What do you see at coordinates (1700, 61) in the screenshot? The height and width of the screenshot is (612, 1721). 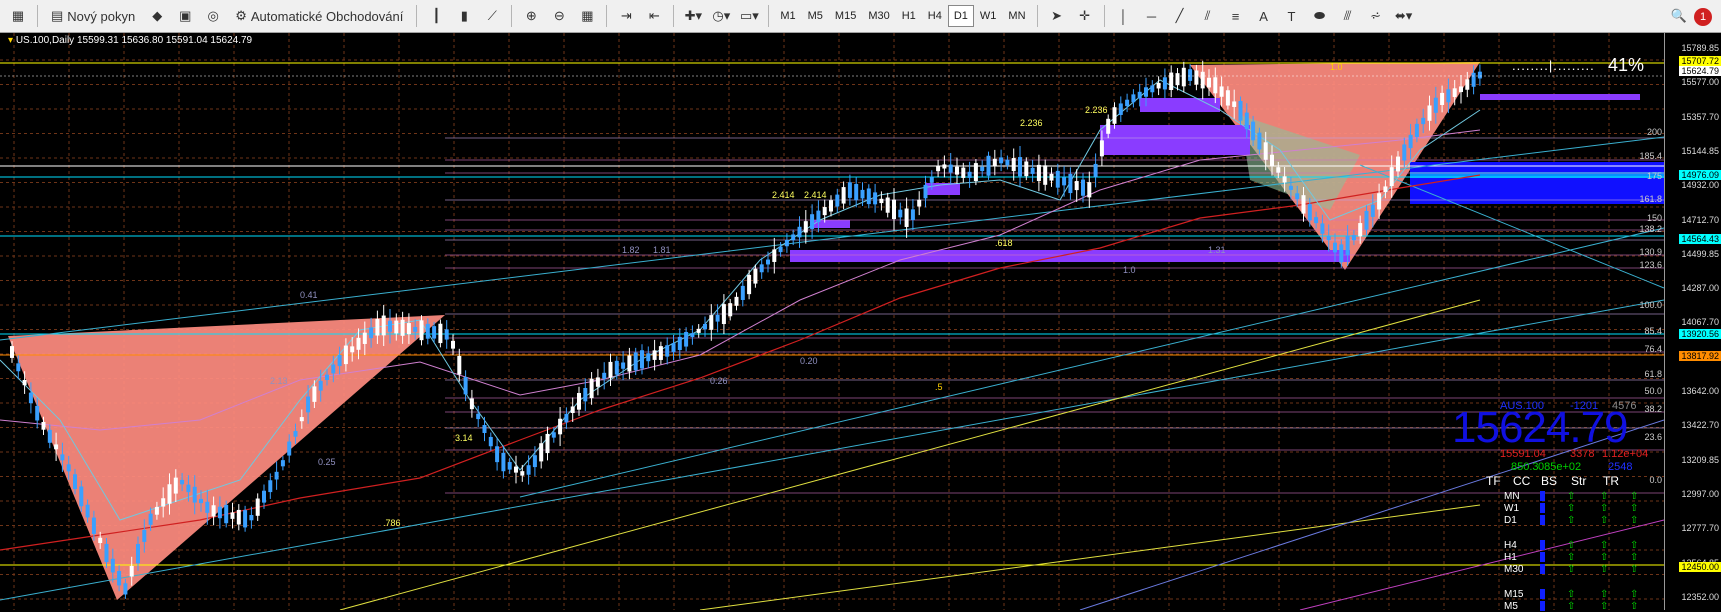 I see `price-box: 15707.72` at bounding box center [1700, 61].